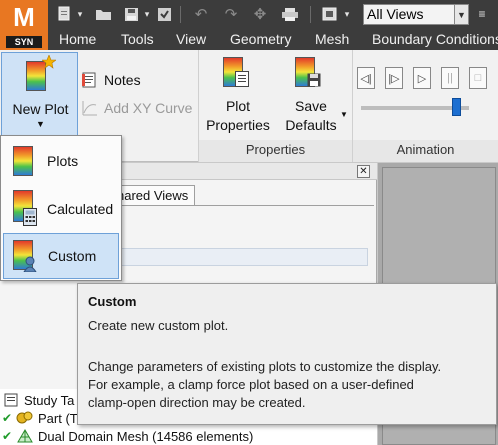 The height and width of the screenshot is (445, 498). I want to click on tab-tools: Tools, so click(137, 39).